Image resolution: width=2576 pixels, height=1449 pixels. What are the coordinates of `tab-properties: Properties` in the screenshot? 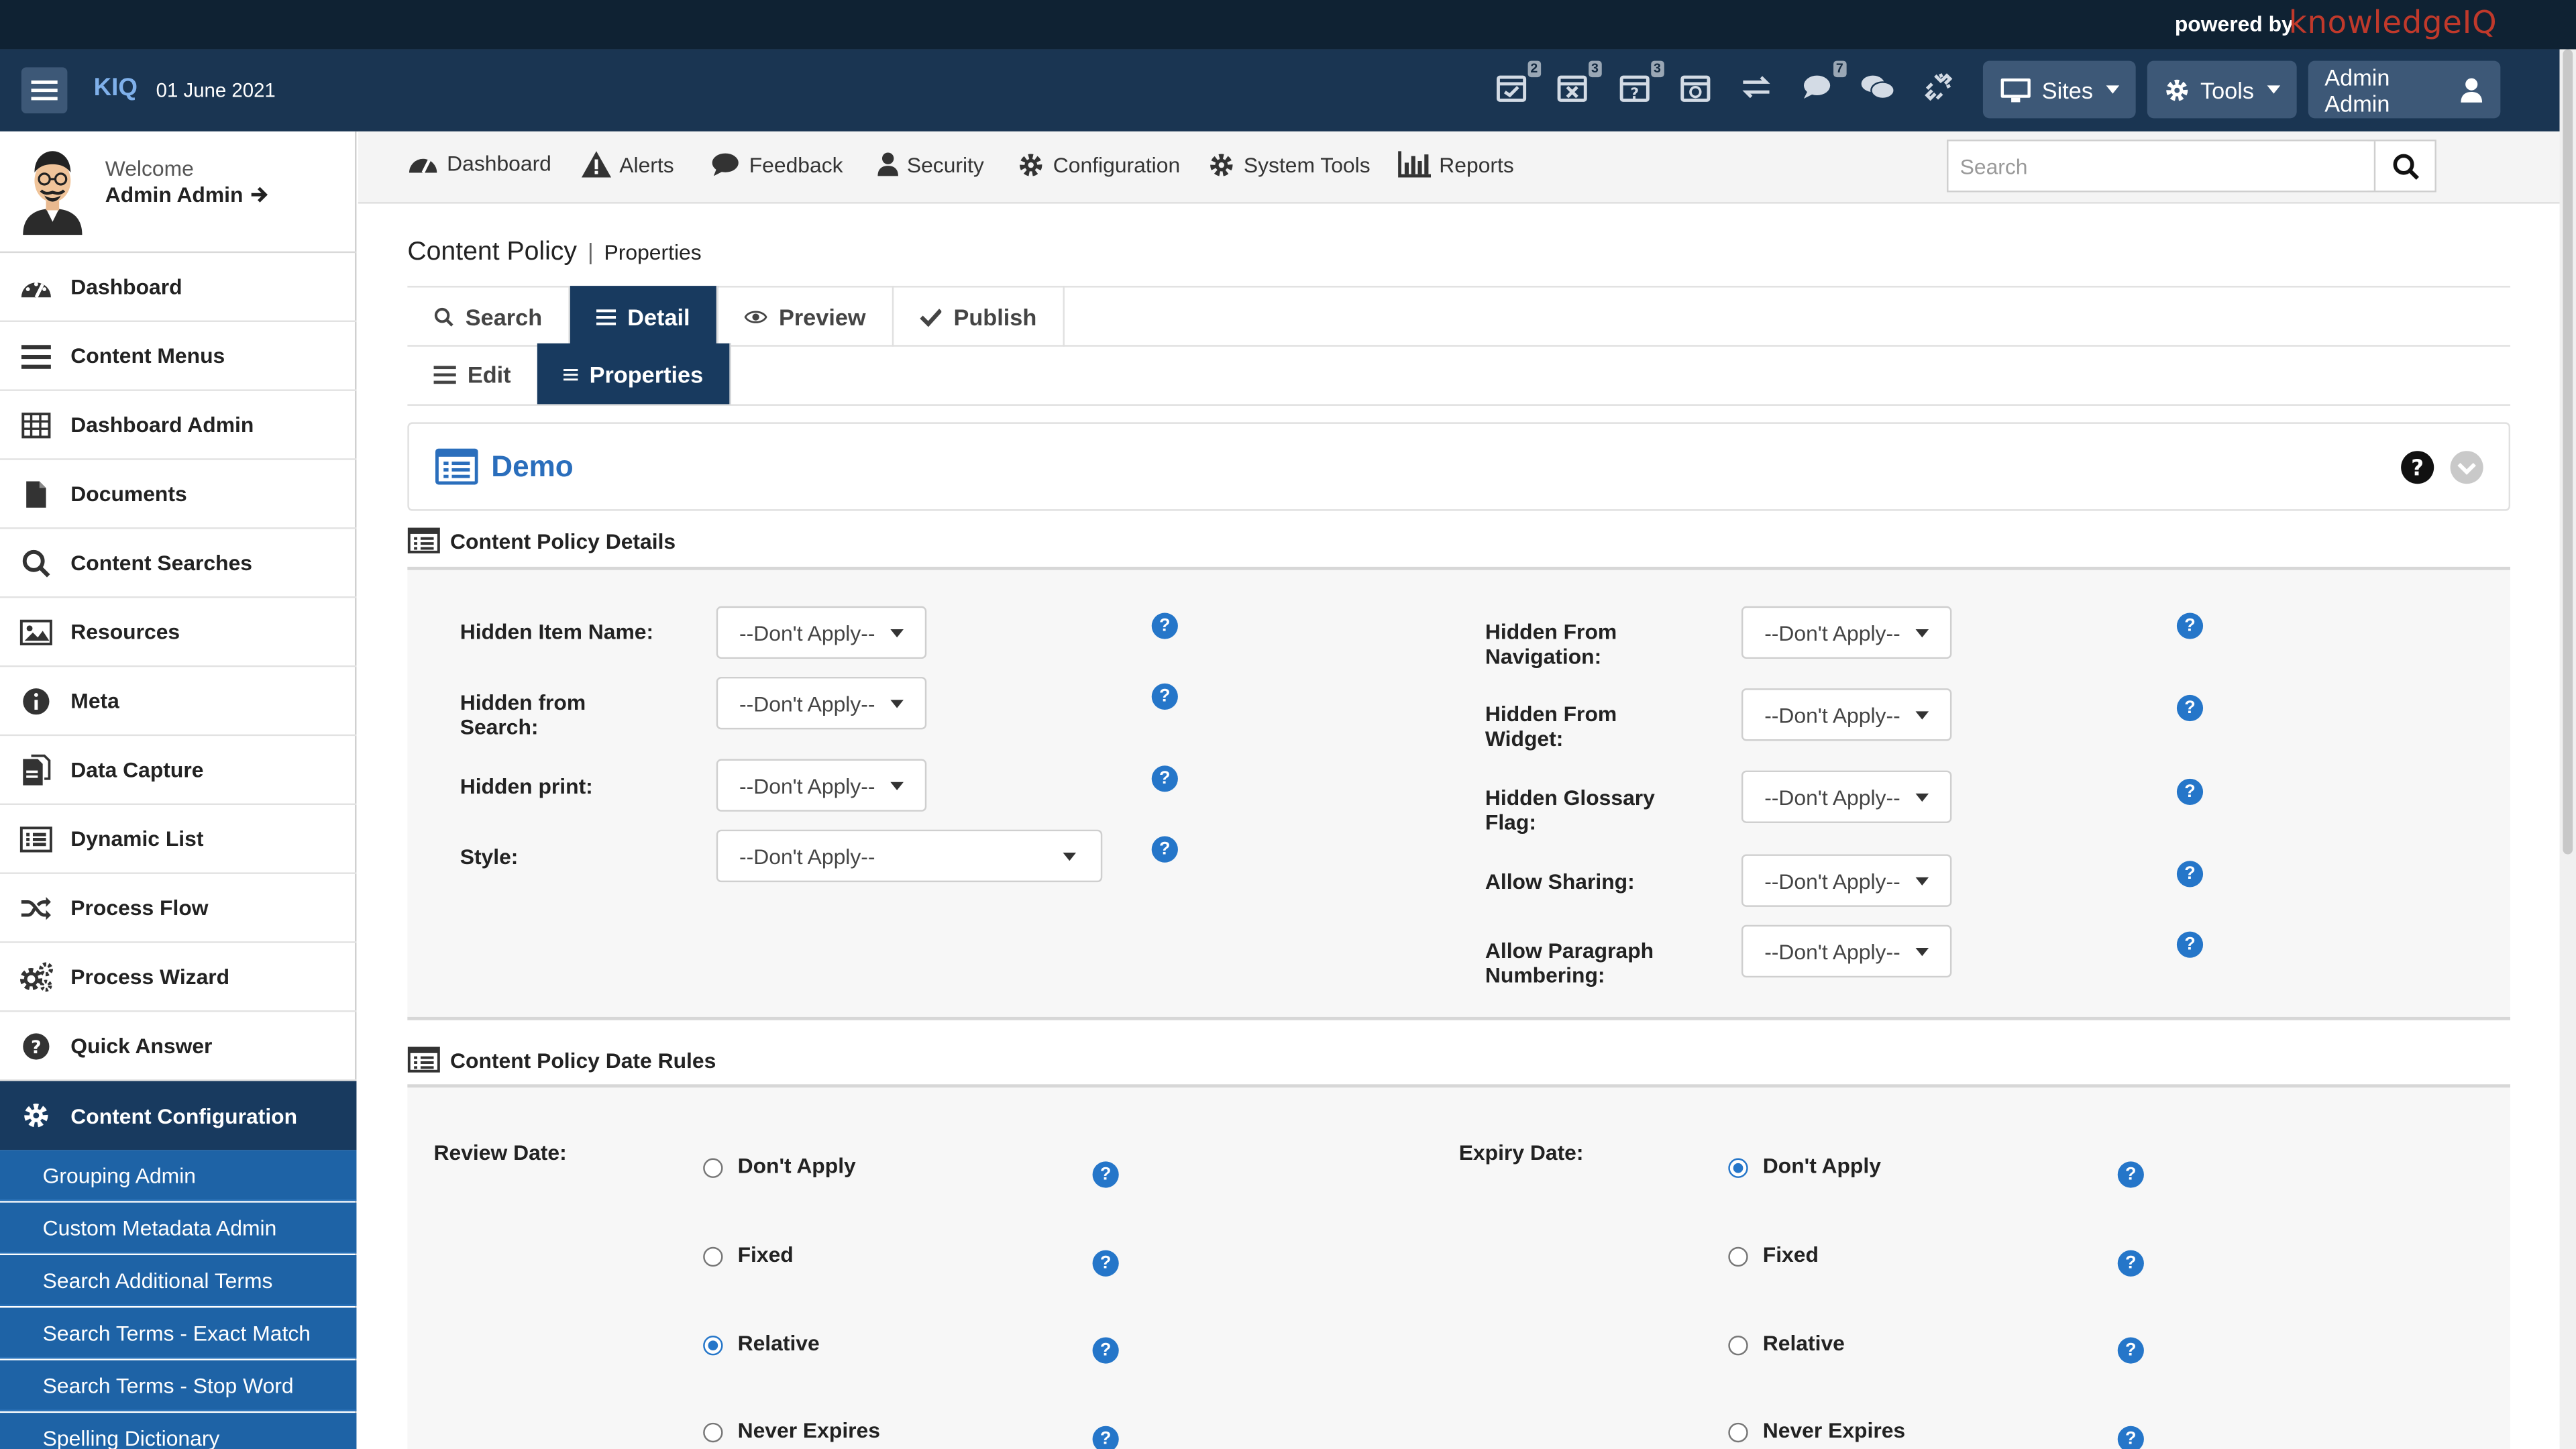 It's located at (634, 374).